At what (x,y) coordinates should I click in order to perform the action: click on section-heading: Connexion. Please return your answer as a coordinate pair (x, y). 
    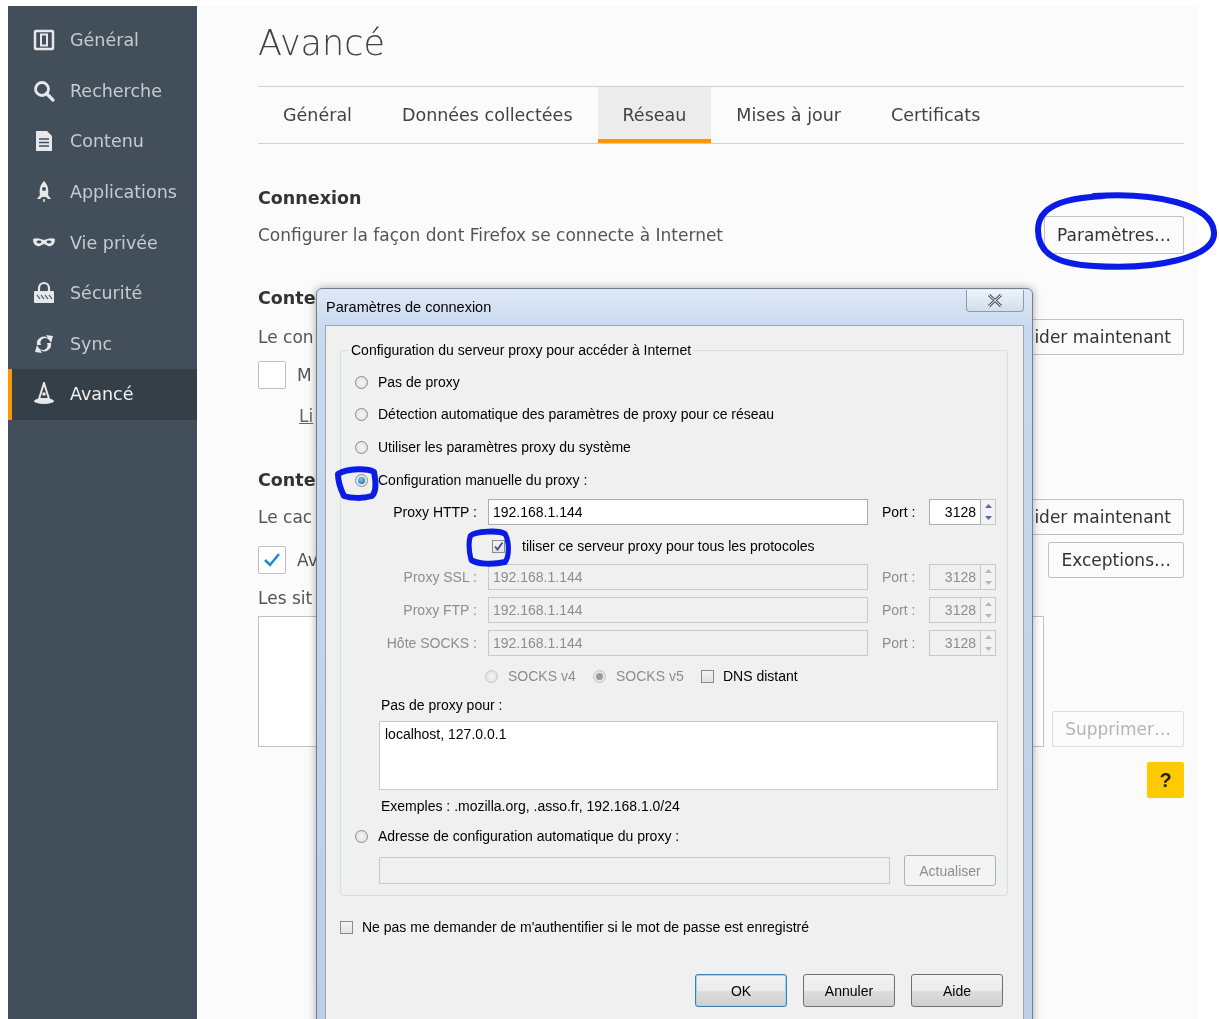
    Looking at the image, I should click on (310, 198).